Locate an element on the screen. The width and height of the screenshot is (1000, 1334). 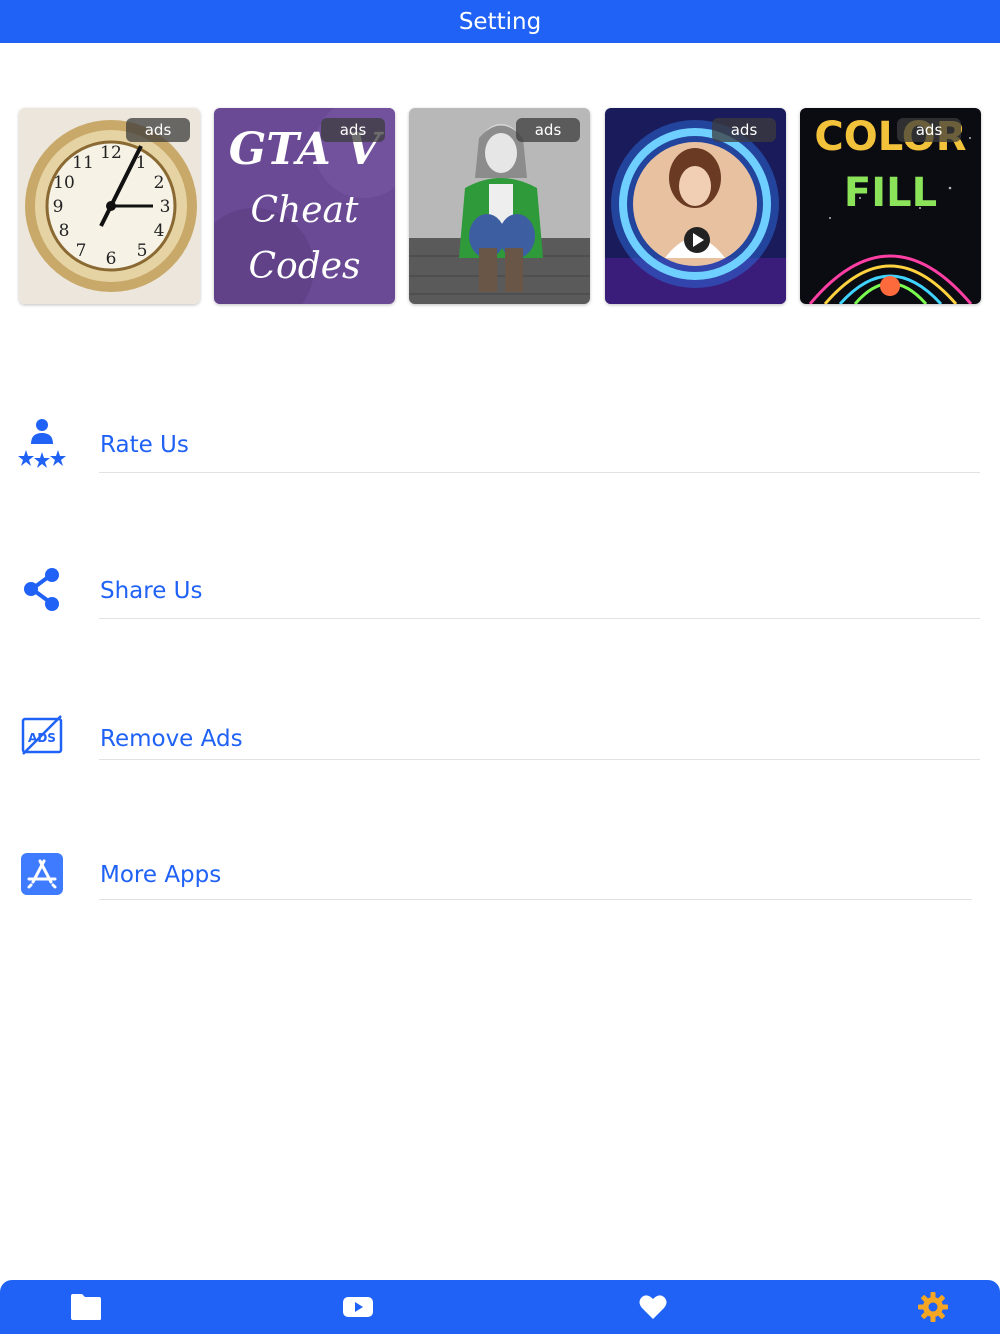
rate-us-icon is located at coordinates (42, 442).